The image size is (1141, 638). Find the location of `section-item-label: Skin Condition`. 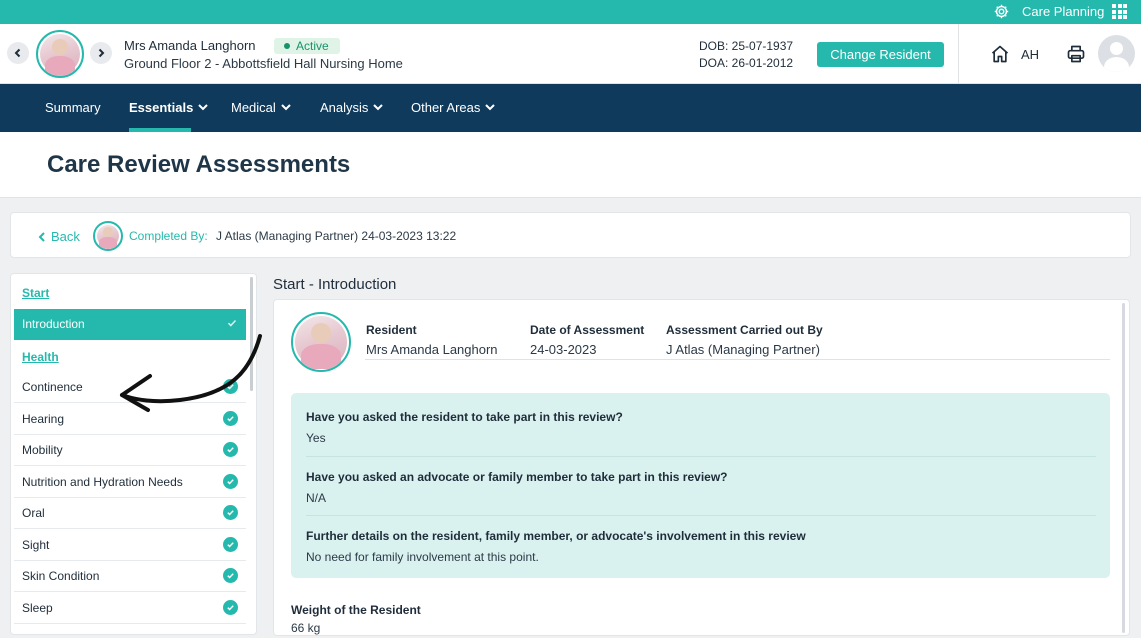

section-item-label: Skin Condition is located at coordinates (61, 576).